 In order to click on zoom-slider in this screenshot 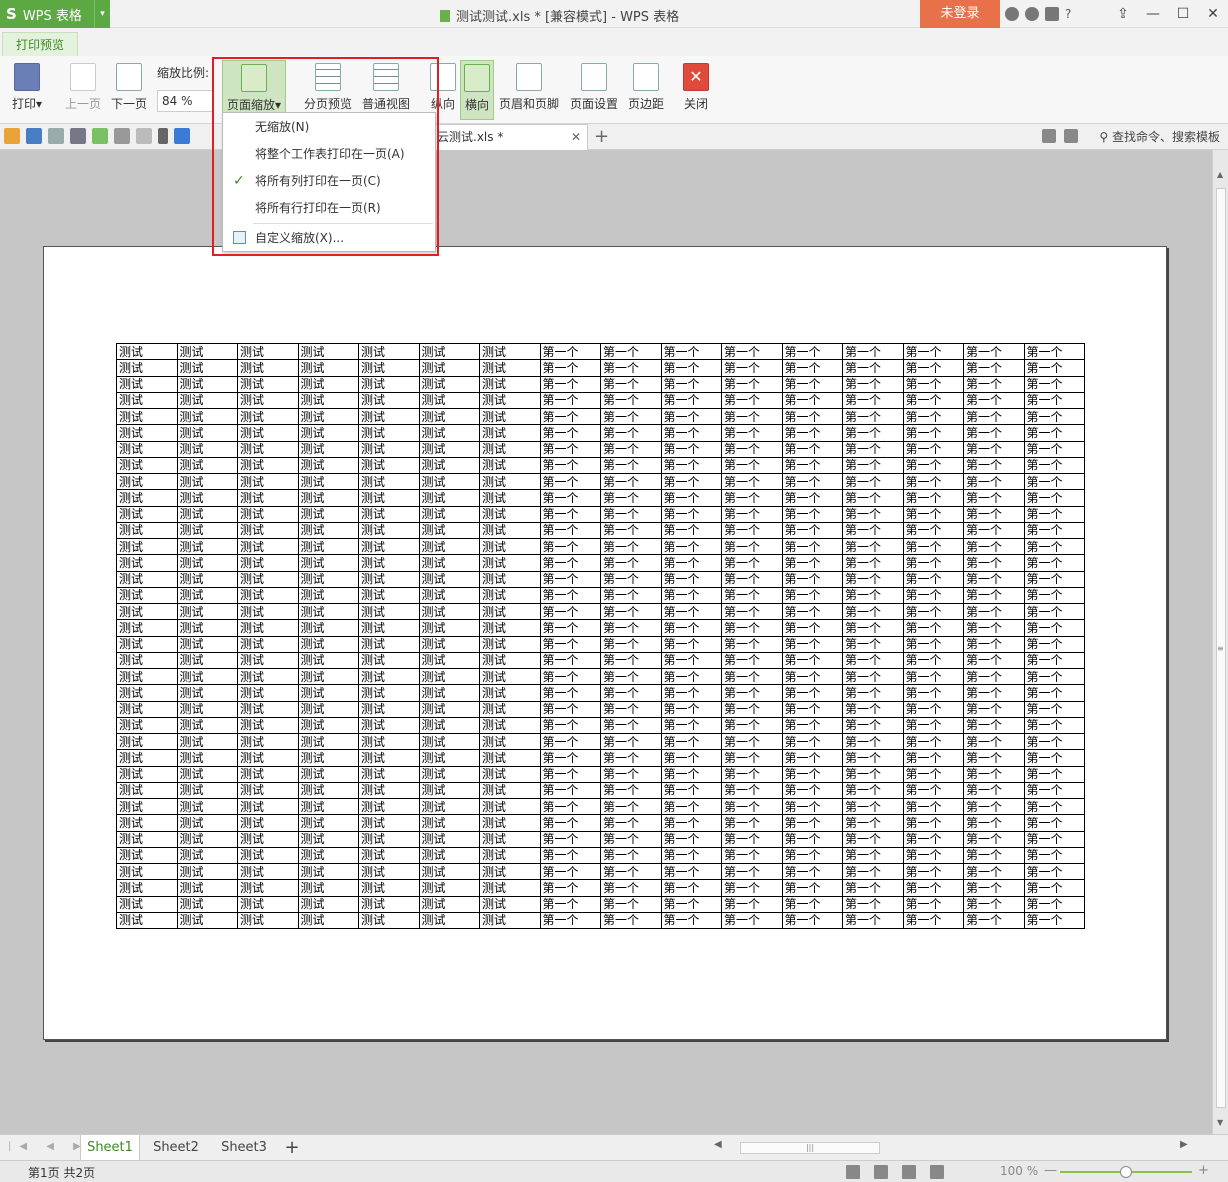, I will do `click(1126, 1172)`.